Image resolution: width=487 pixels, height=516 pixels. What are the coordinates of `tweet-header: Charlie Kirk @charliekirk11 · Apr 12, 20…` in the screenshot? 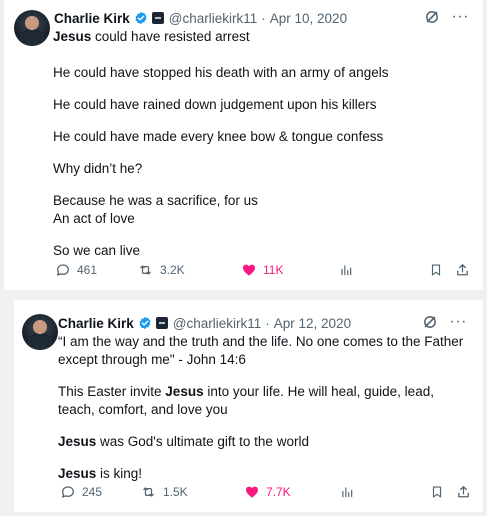 It's located at (204, 323).